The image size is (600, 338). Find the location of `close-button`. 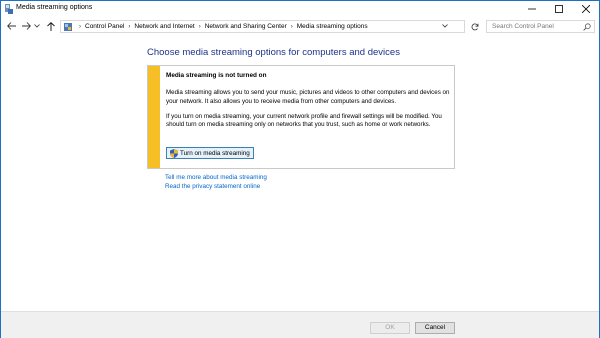

close-button is located at coordinates (585, 9).